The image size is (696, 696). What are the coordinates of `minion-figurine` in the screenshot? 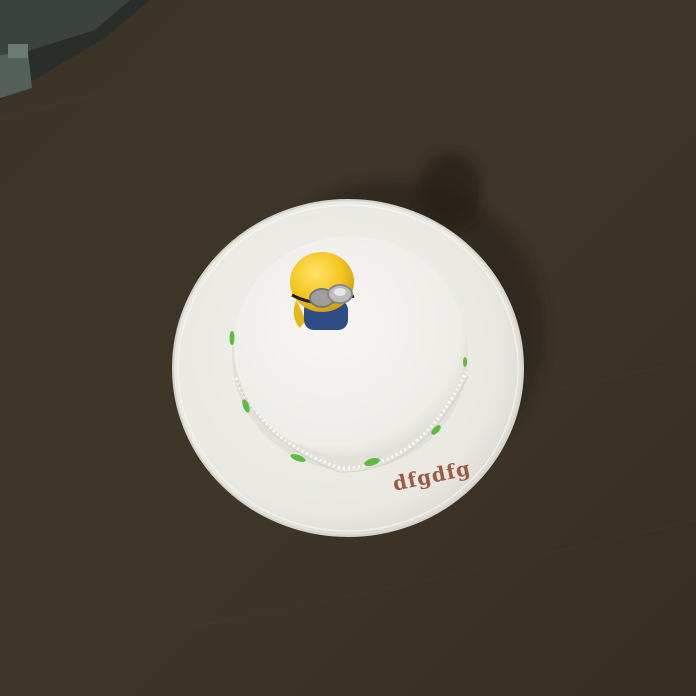 It's located at (322, 291).